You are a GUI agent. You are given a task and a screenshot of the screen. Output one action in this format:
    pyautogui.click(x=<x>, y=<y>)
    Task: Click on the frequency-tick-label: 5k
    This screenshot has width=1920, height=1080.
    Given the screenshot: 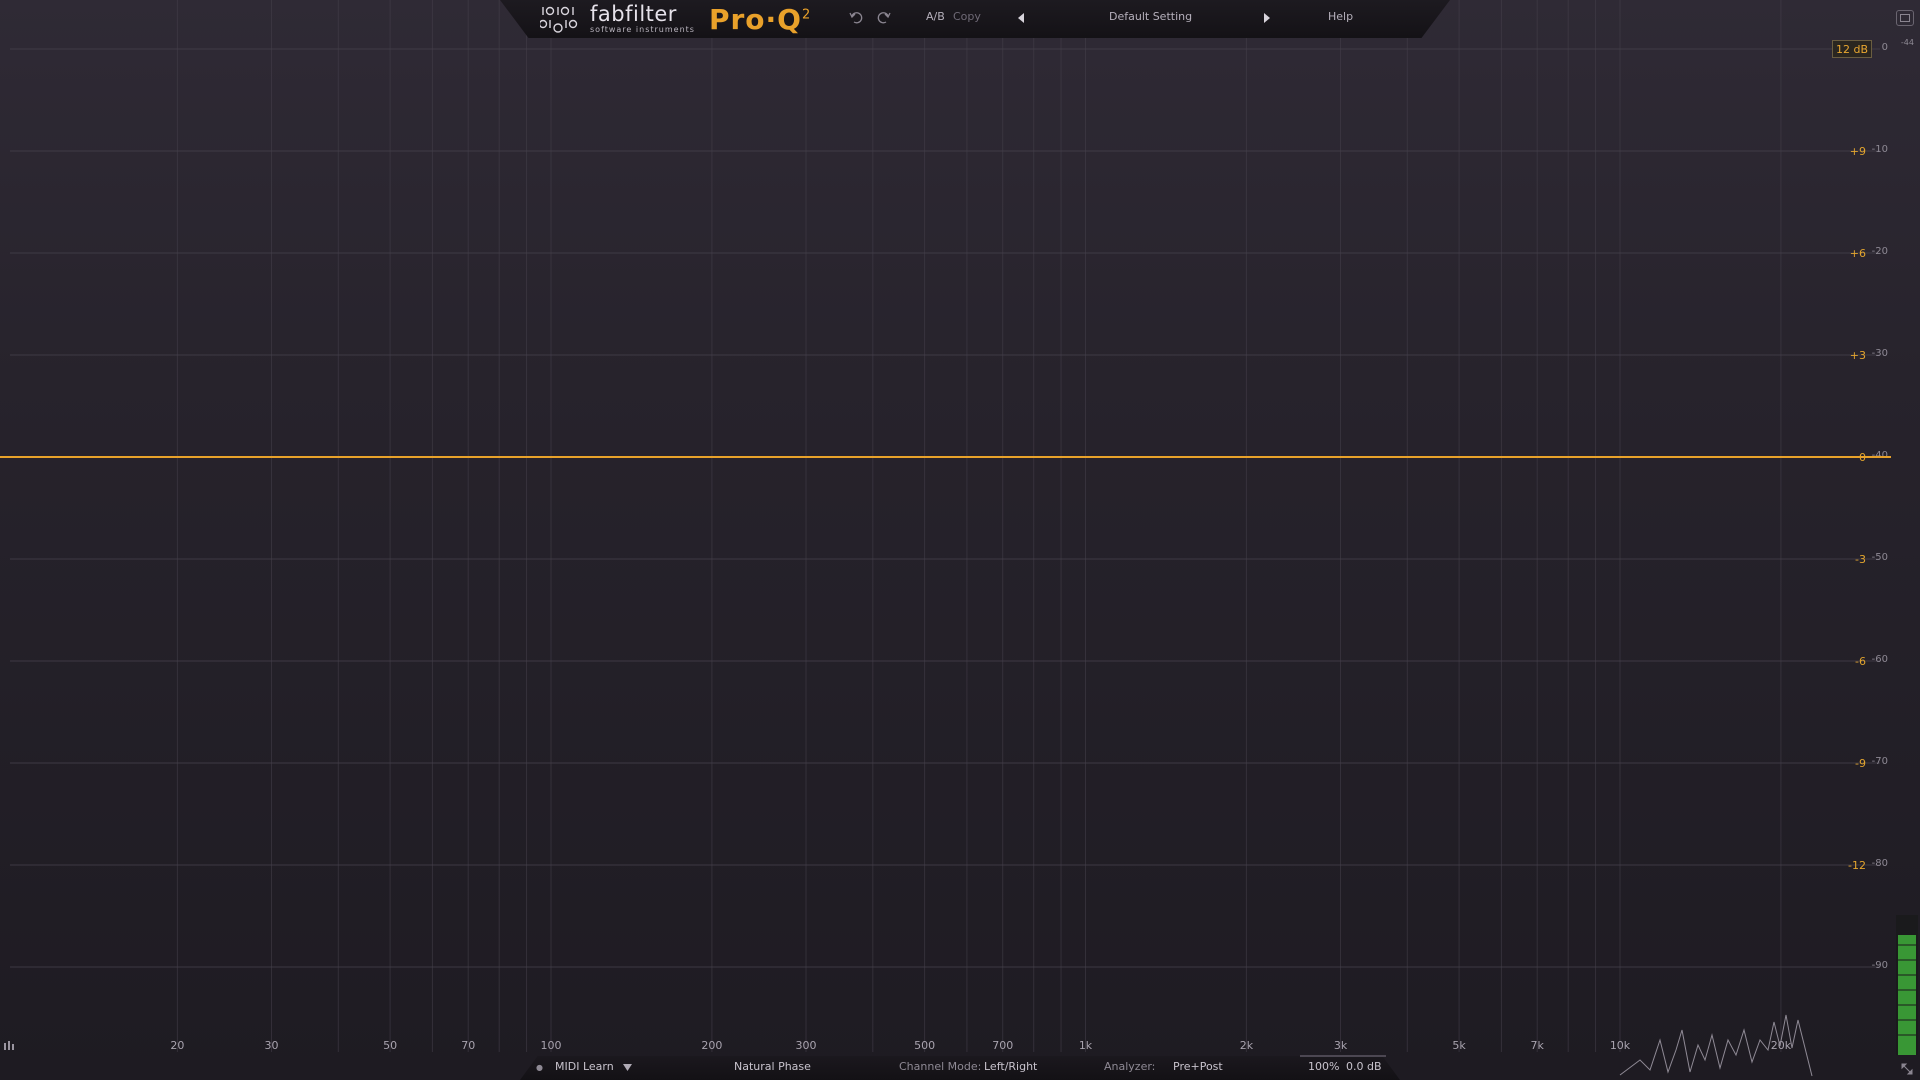 What is the action you would take?
    pyautogui.click(x=1459, y=1045)
    